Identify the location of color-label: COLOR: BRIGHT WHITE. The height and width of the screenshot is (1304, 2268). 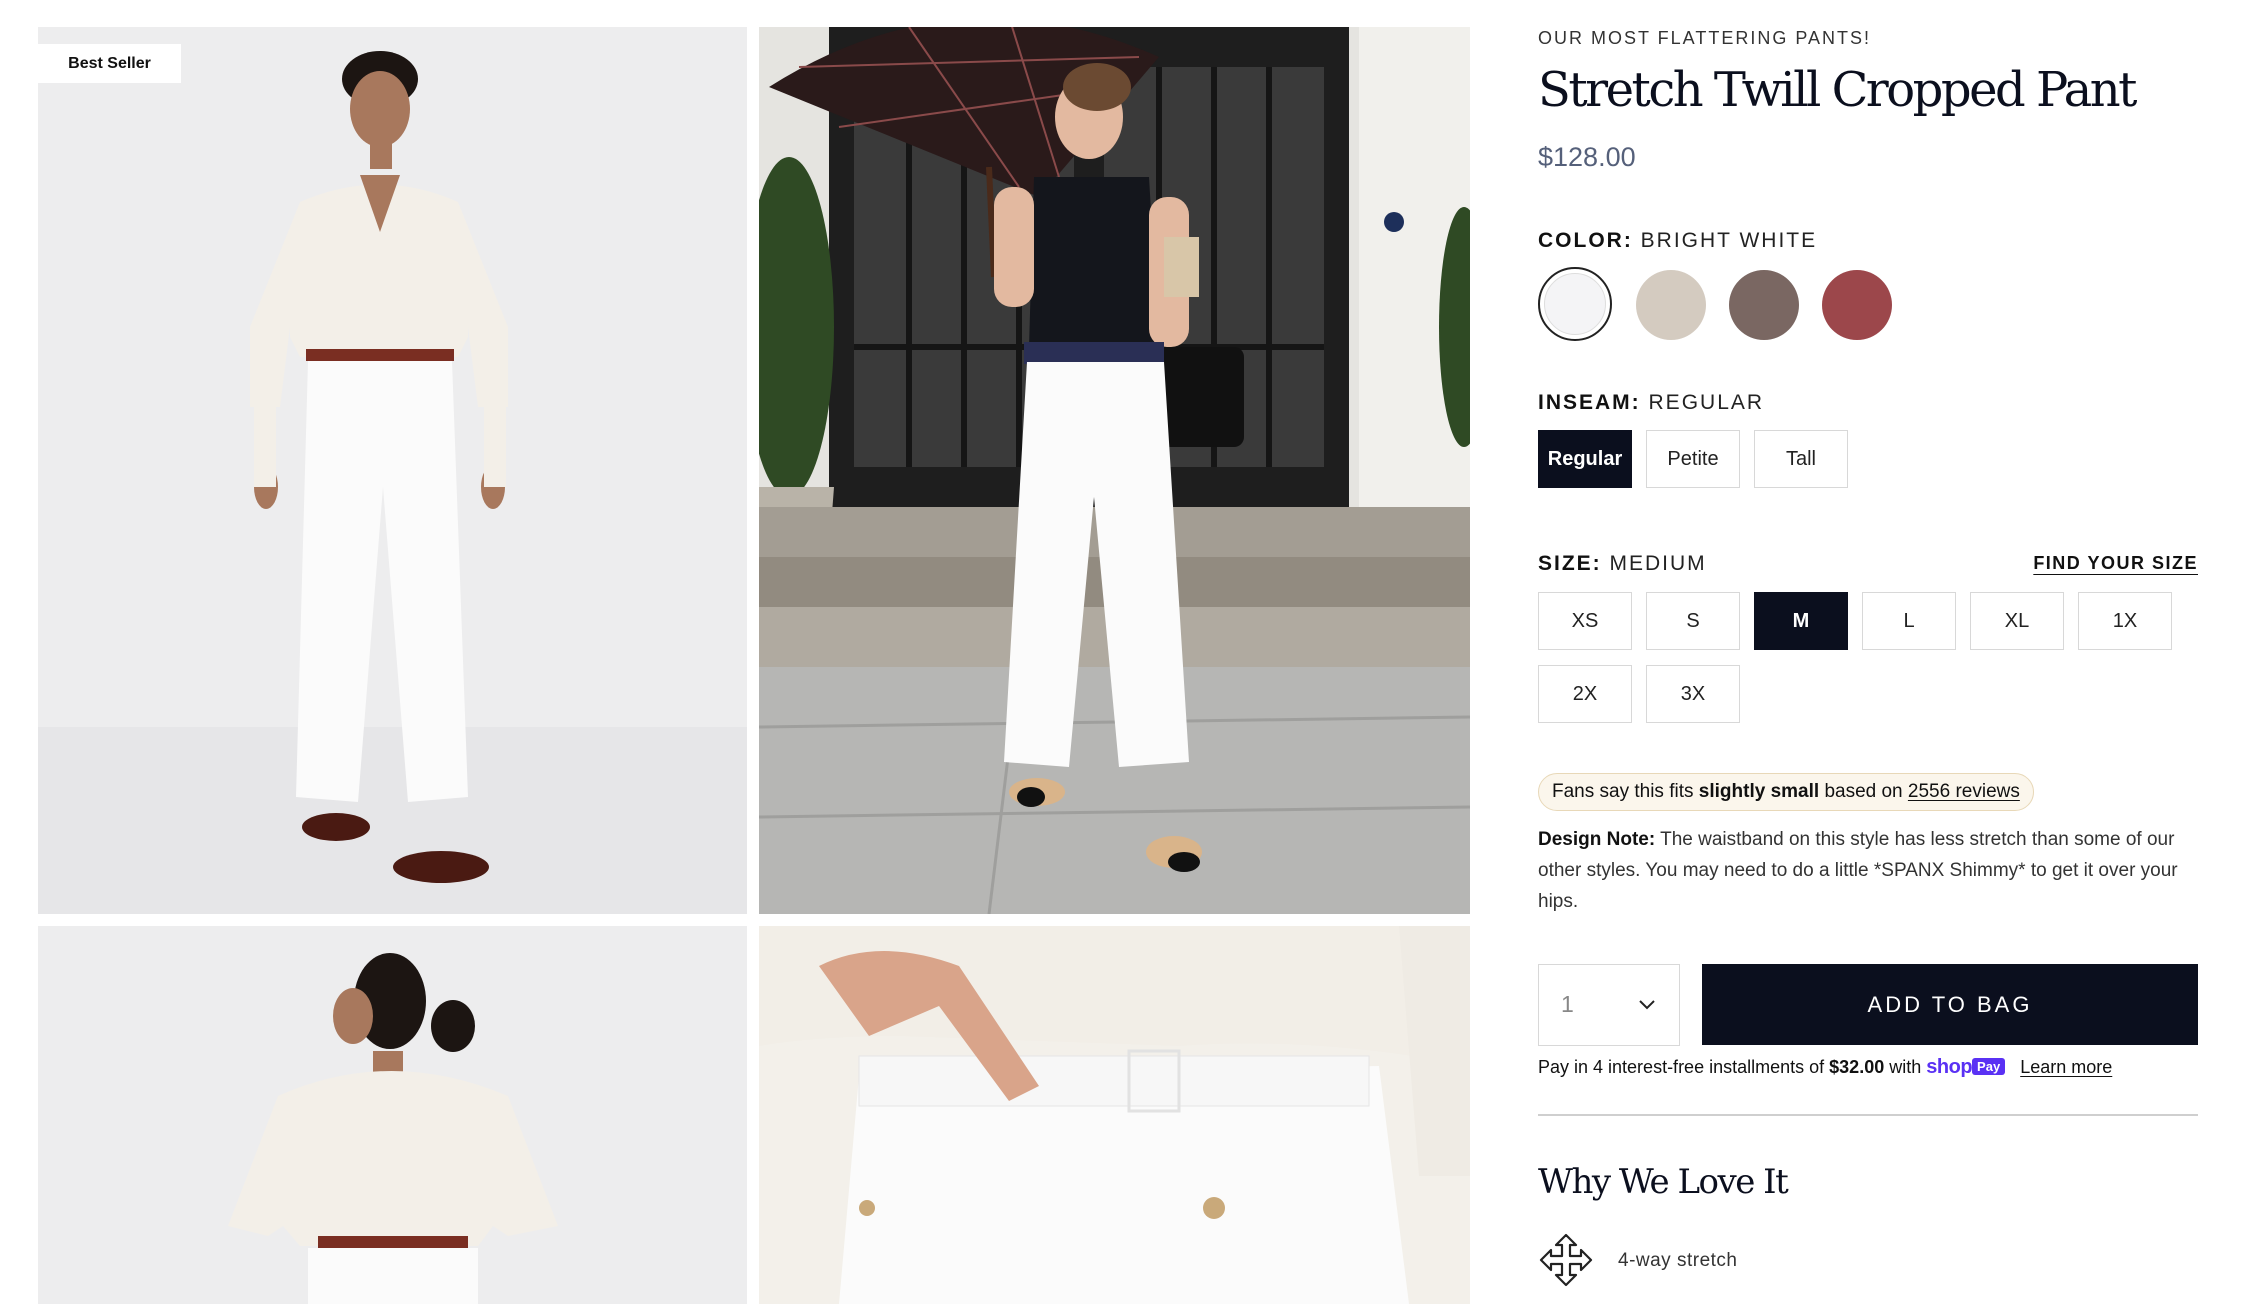
(1677, 241).